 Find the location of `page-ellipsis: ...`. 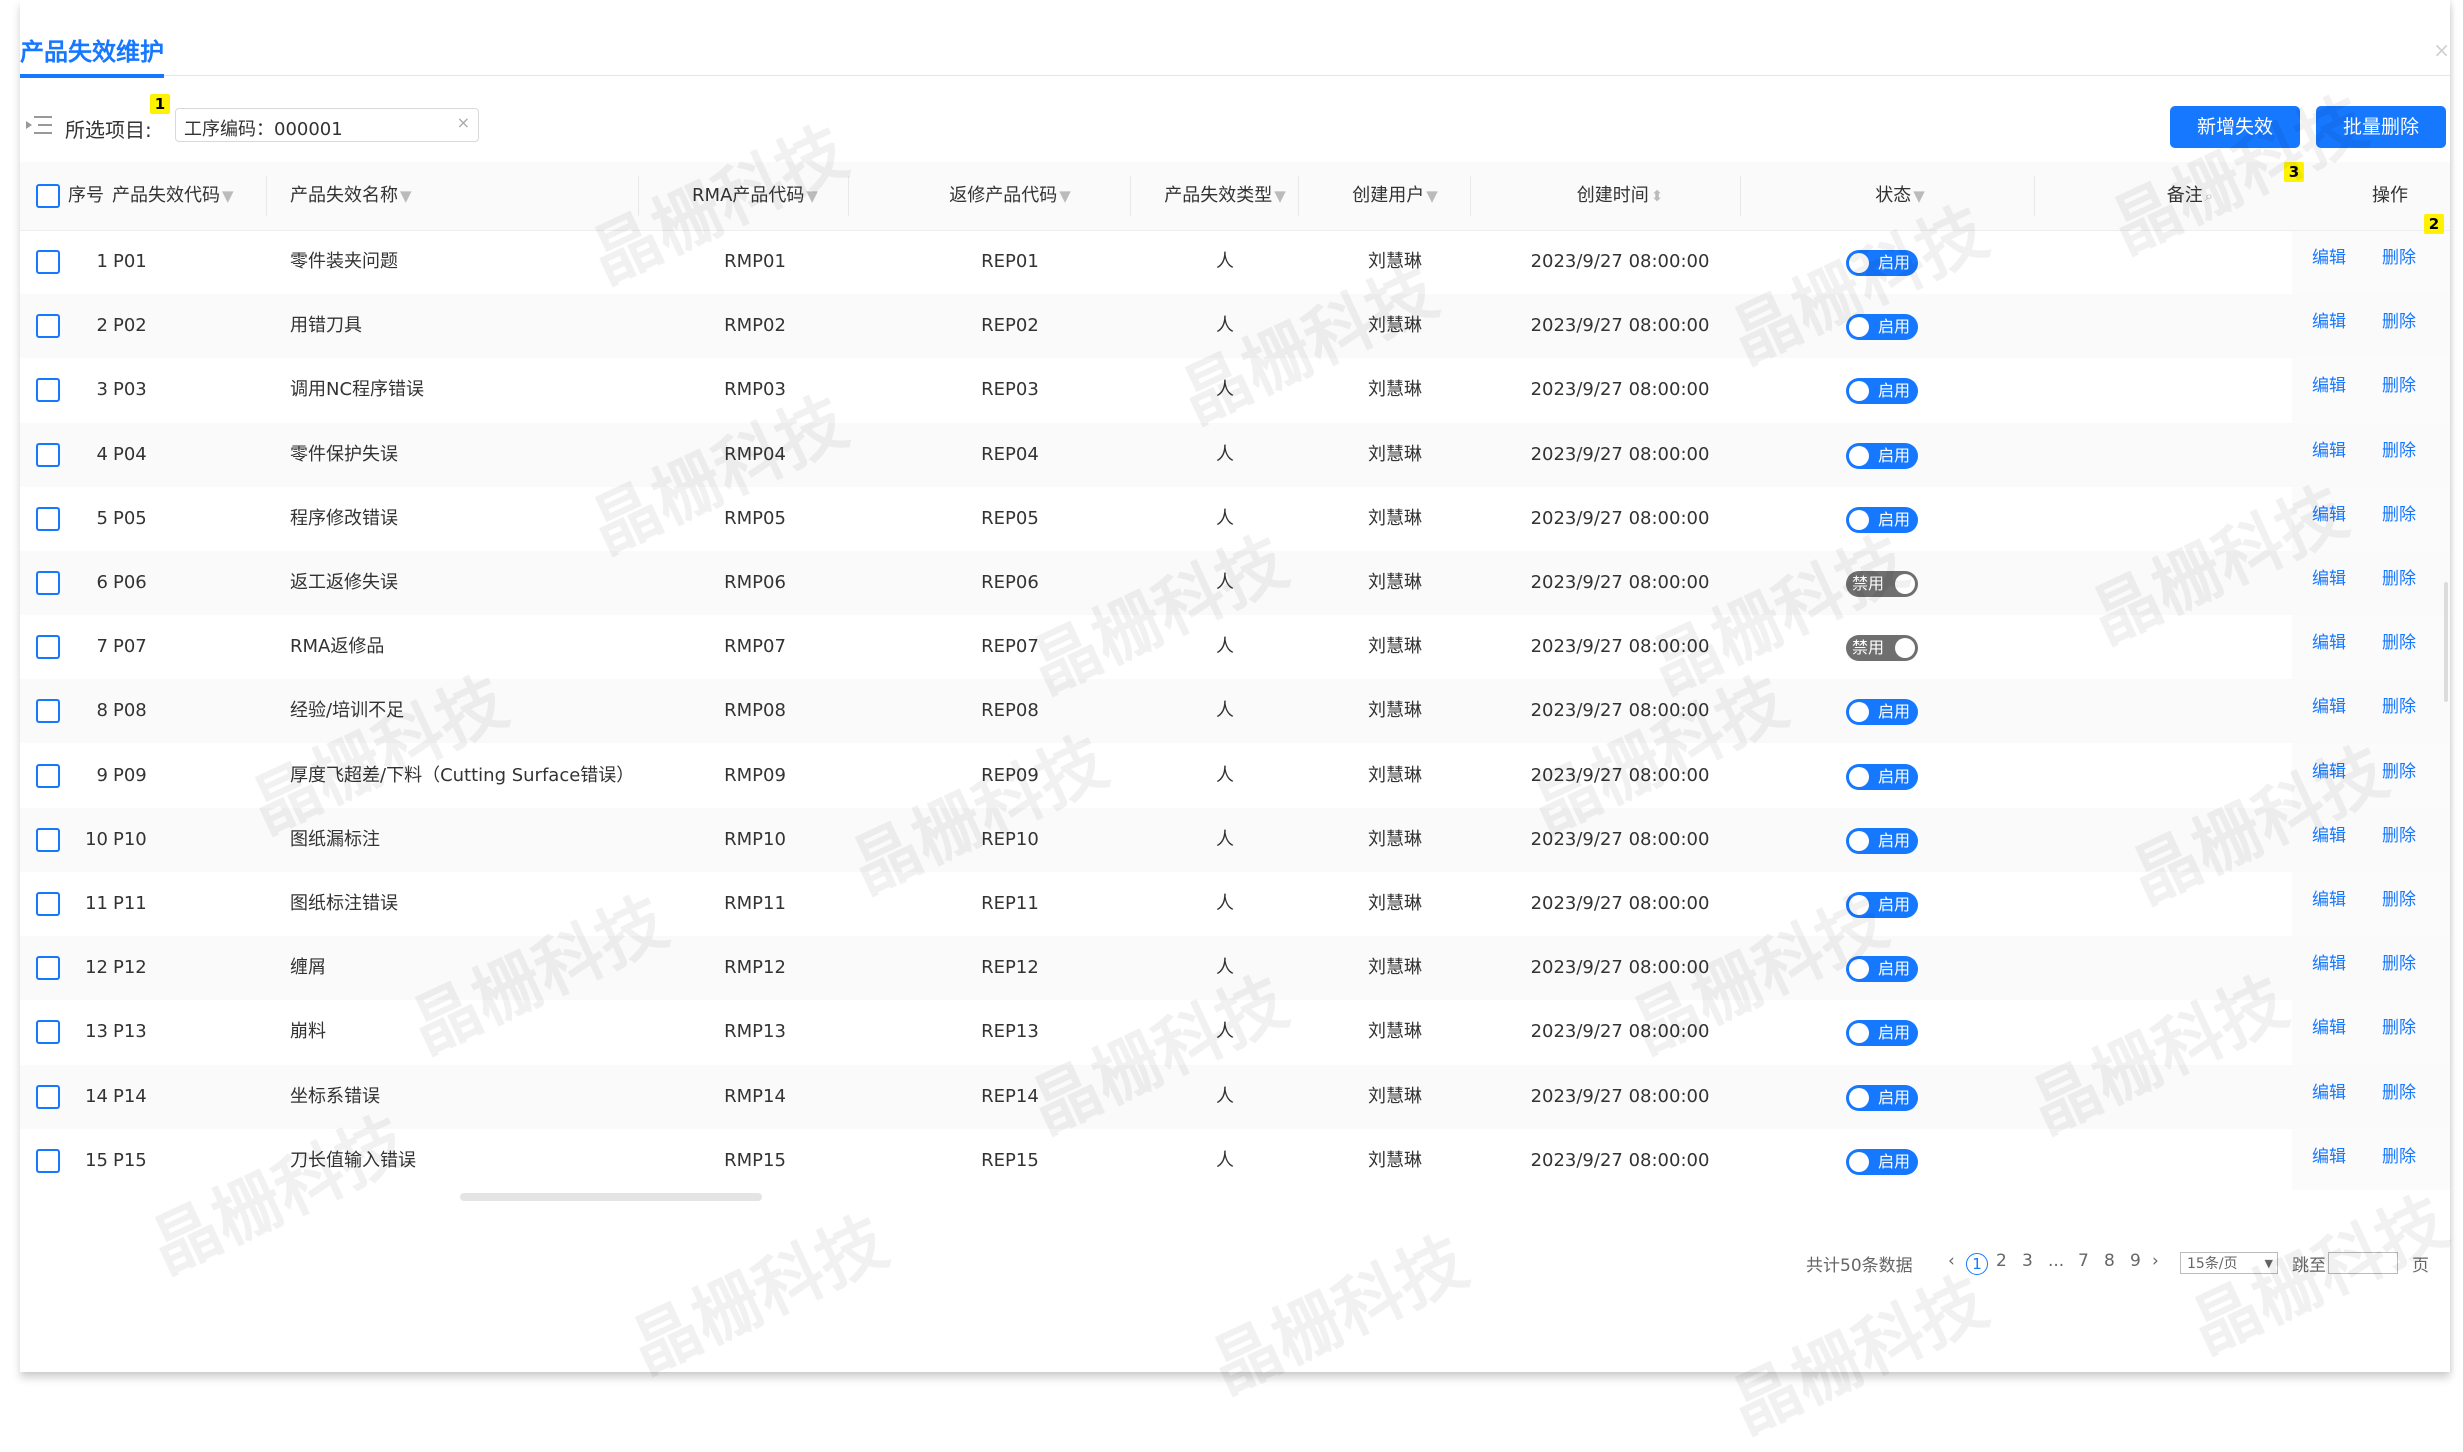

page-ellipsis: ... is located at coordinates (2056, 1261).